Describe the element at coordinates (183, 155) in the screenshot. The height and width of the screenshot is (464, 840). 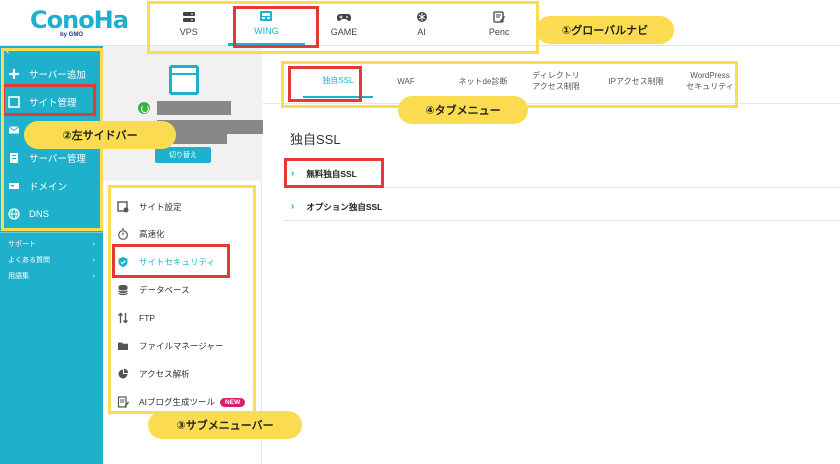
I see `switch-server-button: 切り替え` at that location.